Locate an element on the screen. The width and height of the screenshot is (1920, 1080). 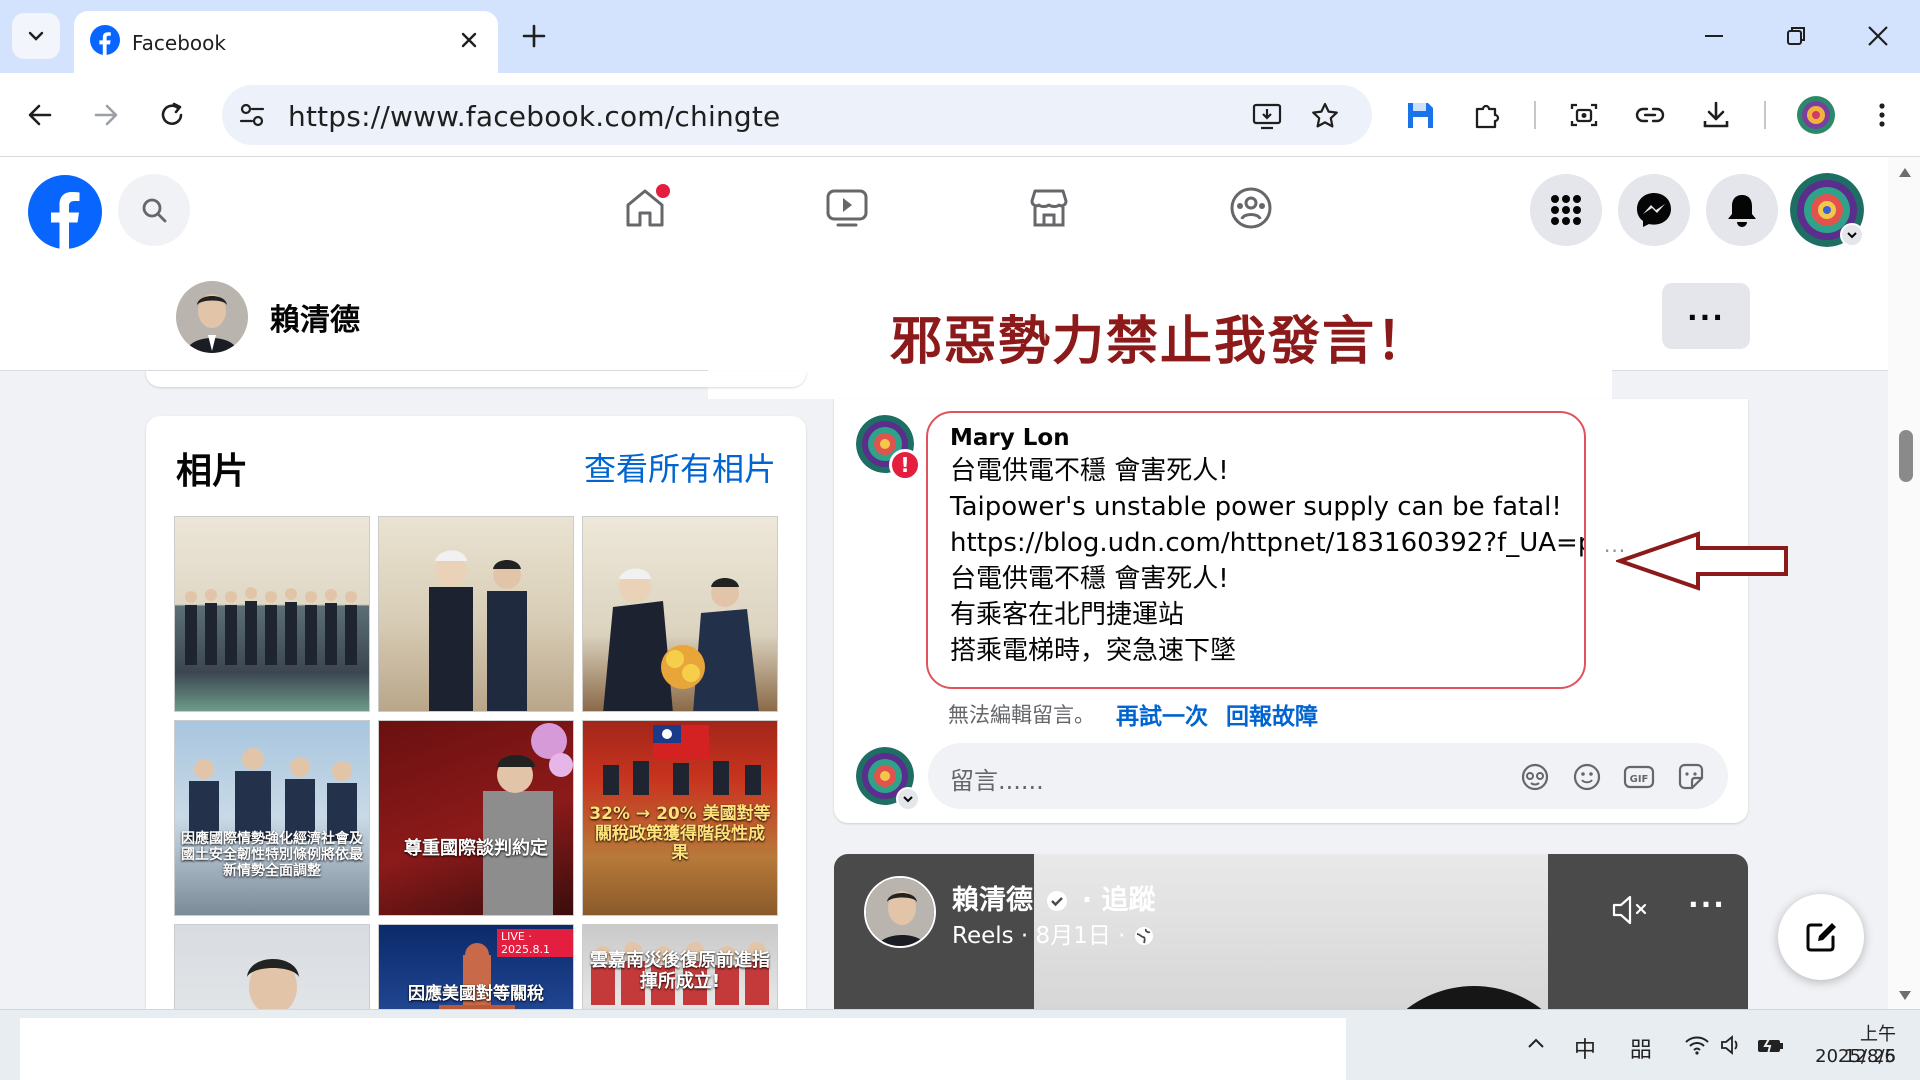
battery-charging-icon is located at coordinates (1771, 1045).